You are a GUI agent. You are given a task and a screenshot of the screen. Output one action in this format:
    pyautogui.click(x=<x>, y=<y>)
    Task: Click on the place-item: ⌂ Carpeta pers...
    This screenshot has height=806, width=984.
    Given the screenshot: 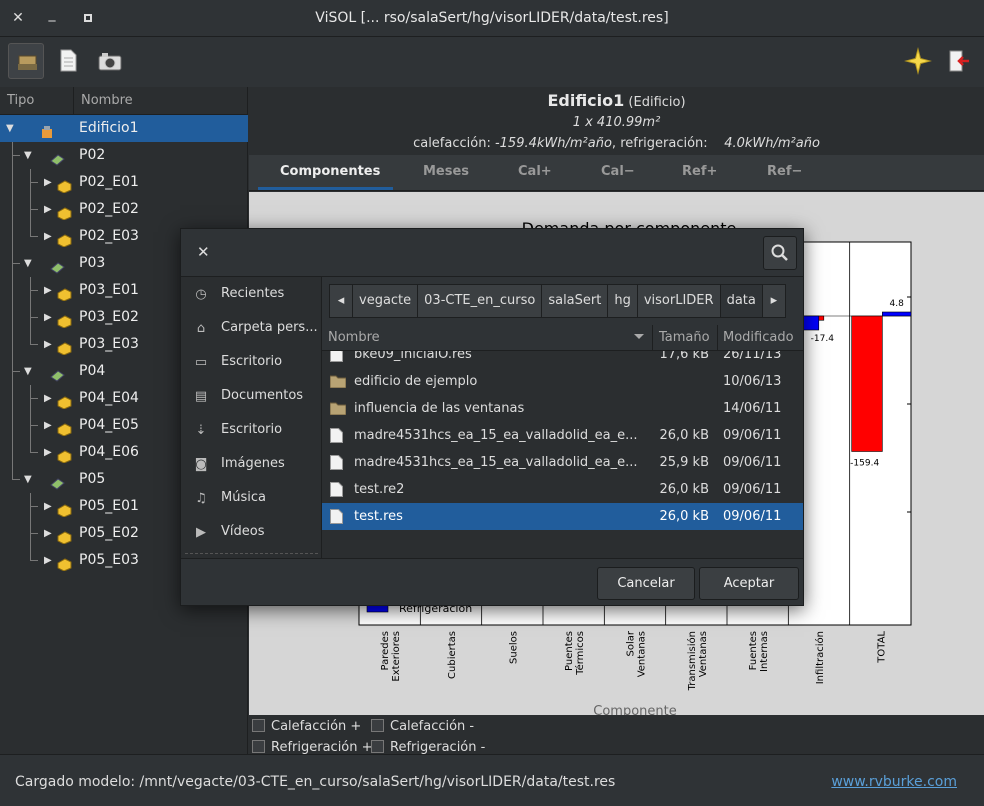 What is the action you would take?
    pyautogui.click(x=251, y=329)
    